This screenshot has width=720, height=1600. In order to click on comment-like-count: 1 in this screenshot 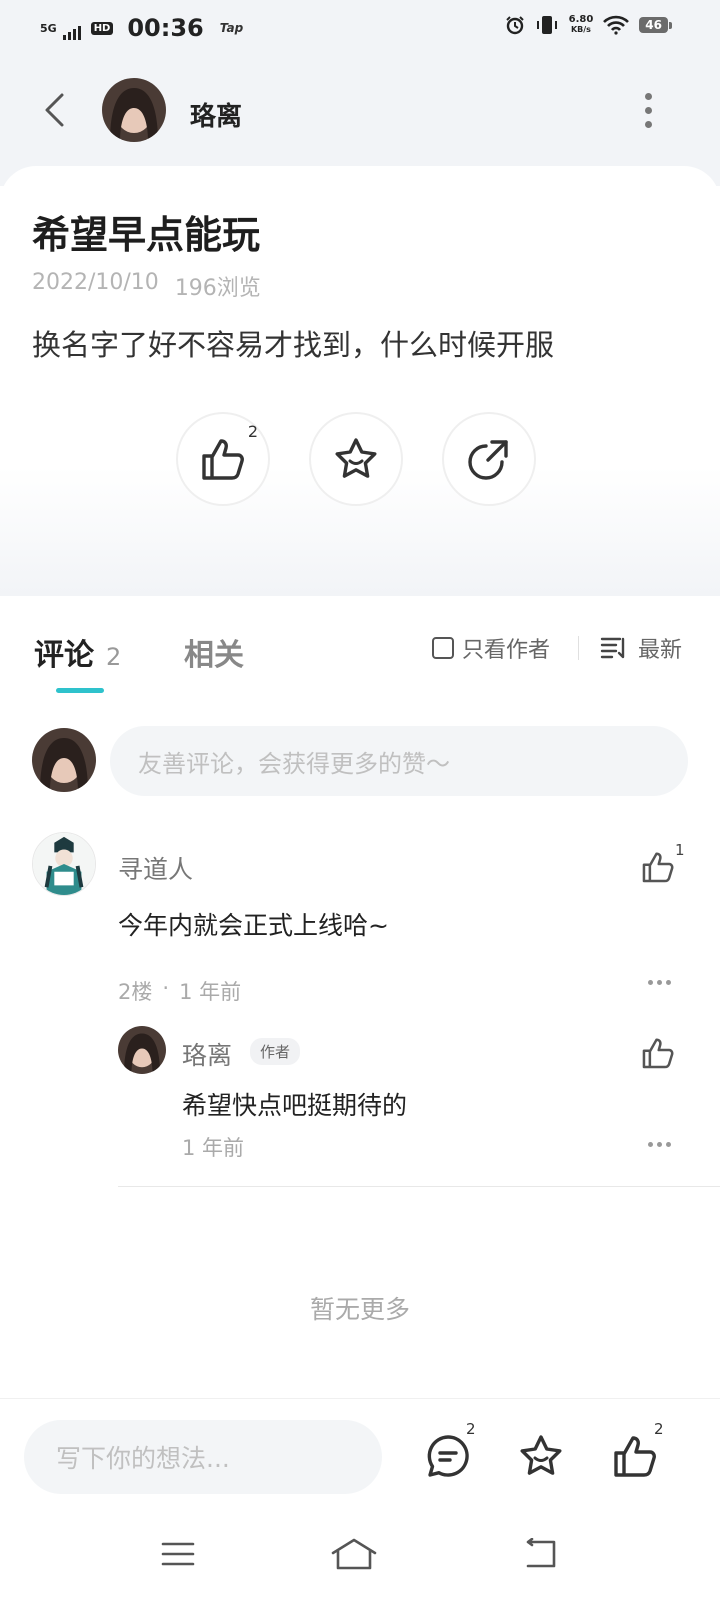, I will do `click(680, 850)`.